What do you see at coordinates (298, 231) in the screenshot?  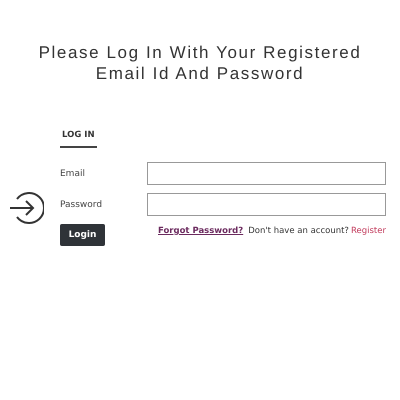 I see `register-prompt: Don't have an account?` at bounding box center [298, 231].